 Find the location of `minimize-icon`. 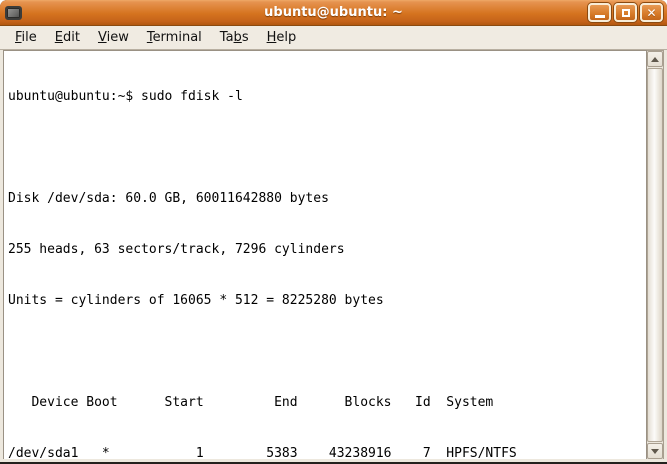

minimize-icon is located at coordinates (599, 16).